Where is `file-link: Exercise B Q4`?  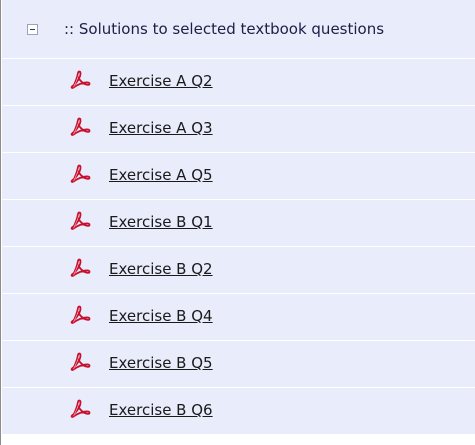 file-link: Exercise B Q4 is located at coordinates (161, 316).